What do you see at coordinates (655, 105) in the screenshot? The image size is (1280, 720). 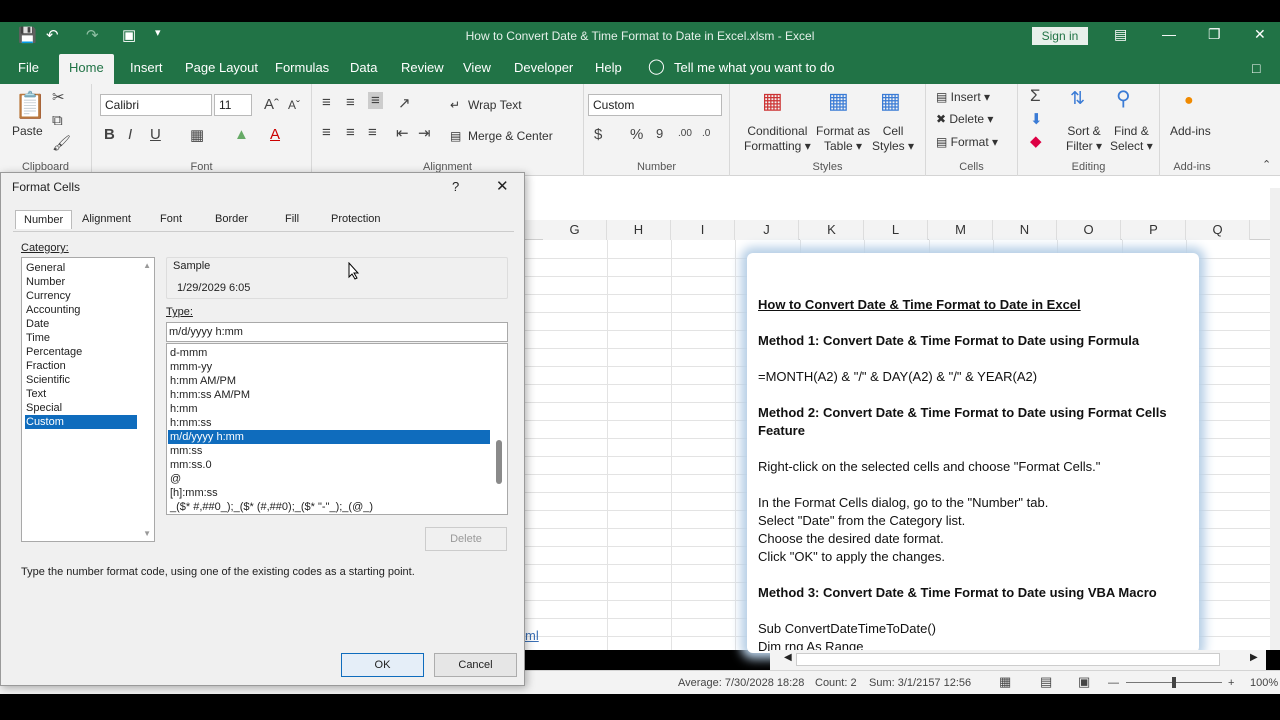 I see `number-format-combo: Custom` at bounding box center [655, 105].